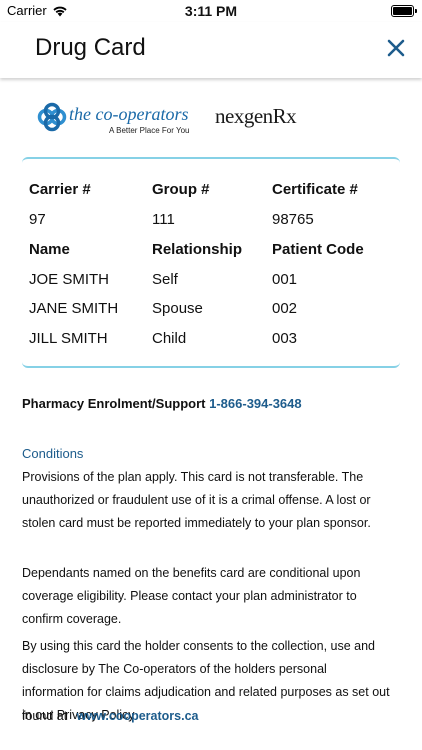 This screenshot has height=750, width=422. Describe the element at coordinates (197, 249) in the screenshot. I see `relationship-header: Relationship` at that location.